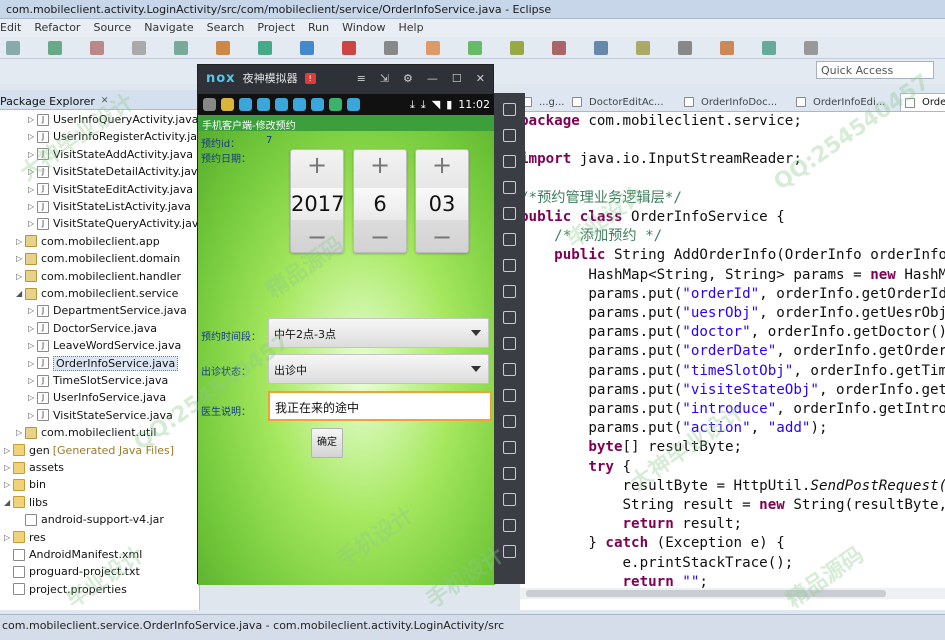 The width and height of the screenshot is (945, 640). Describe the element at coordinates (509, 265) in the screenshot. I see `volume-up-icon` at that location.